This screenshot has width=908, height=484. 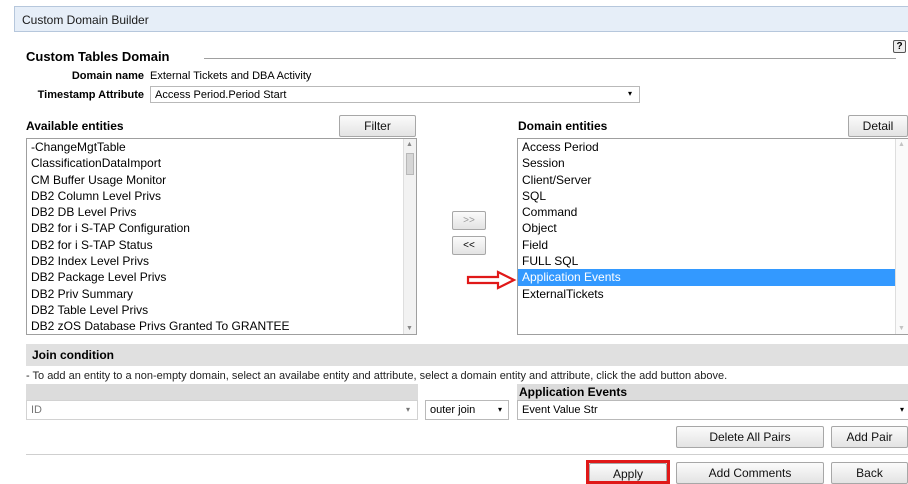 I want to click on filter-button: Filter, so click(x=377, y=126).